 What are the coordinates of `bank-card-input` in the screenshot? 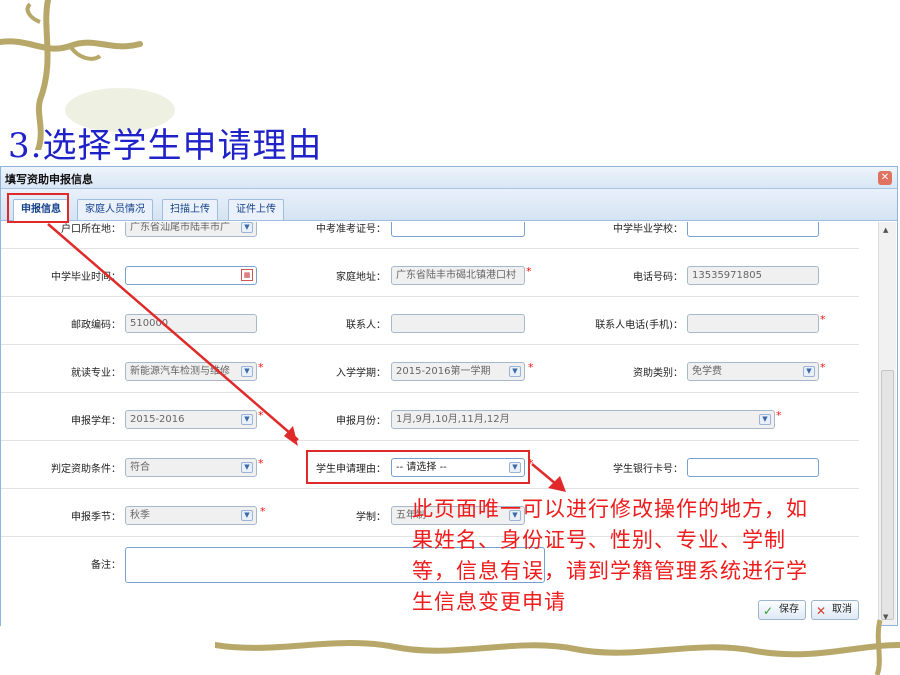 It's located at (753, 467).